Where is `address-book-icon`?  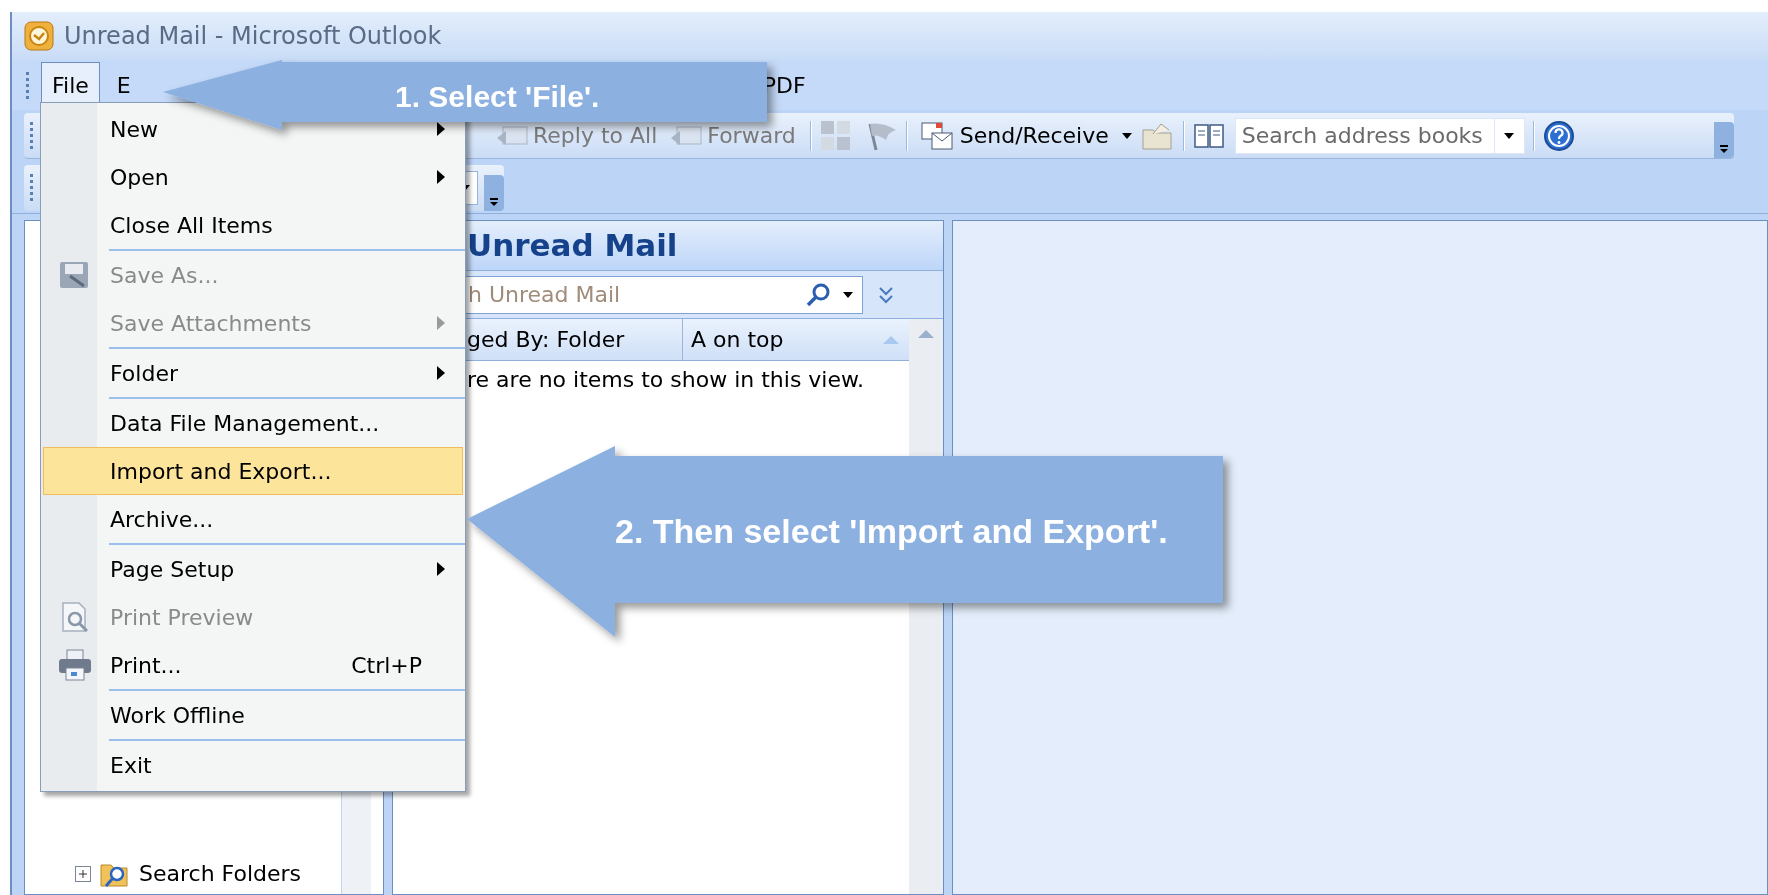
address-book-icon is located at coordinates (1208, 135).